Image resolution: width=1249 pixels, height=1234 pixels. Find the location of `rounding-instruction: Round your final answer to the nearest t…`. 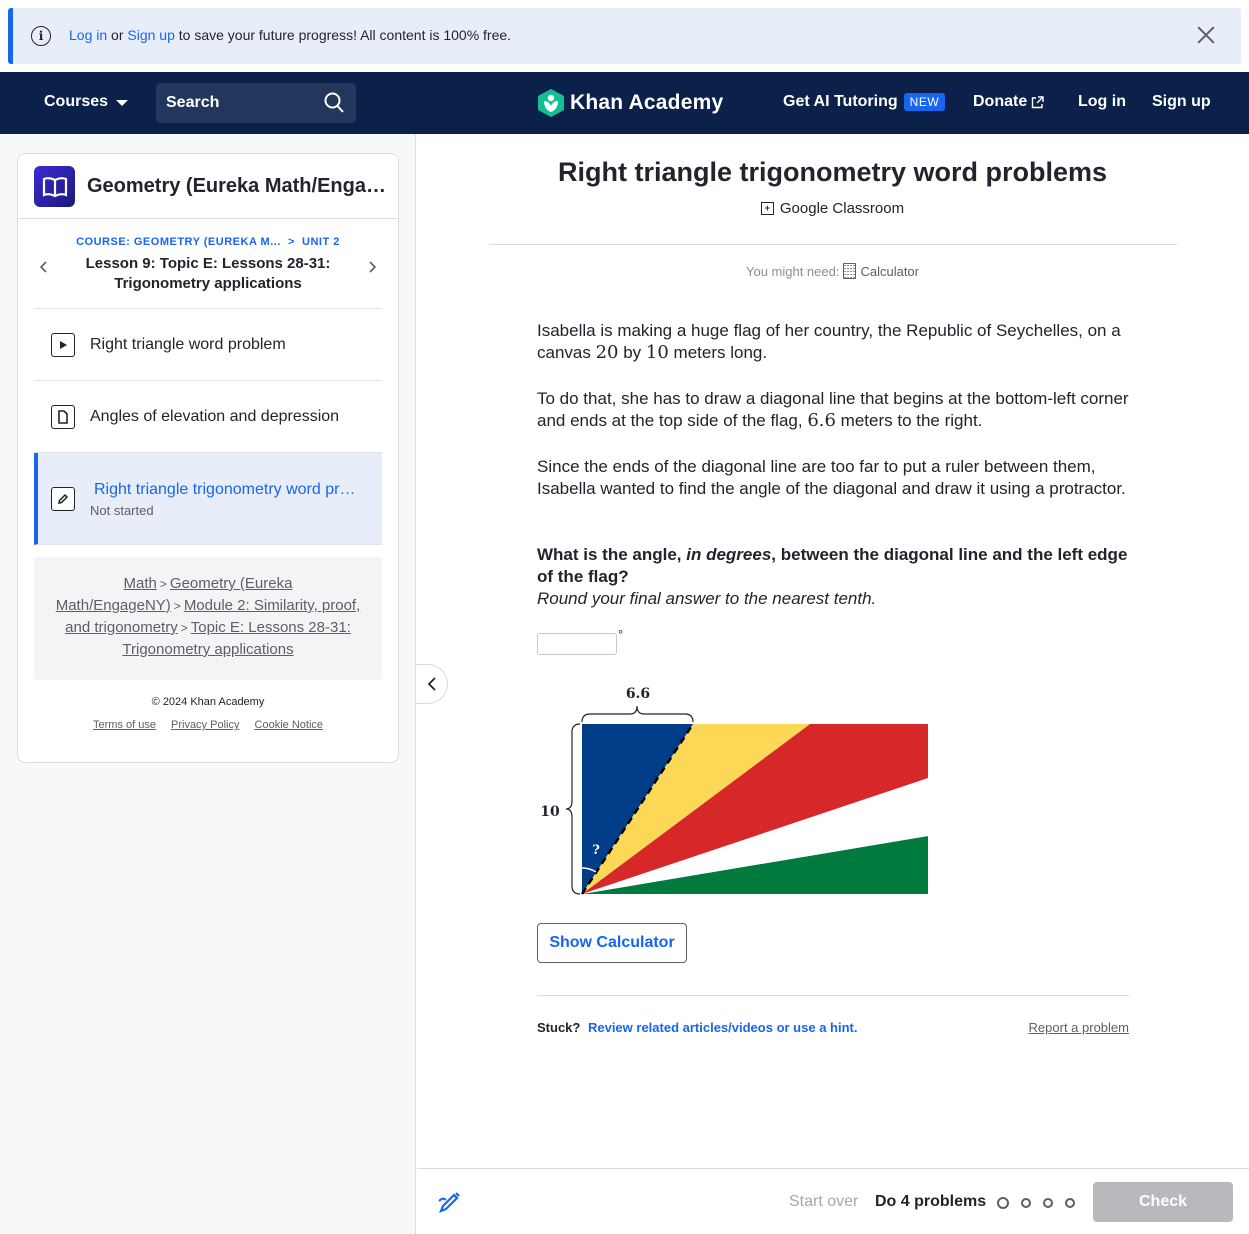

rounding-instruction: Round your final answer to the nearest t… is located at coordinates (707, 598).